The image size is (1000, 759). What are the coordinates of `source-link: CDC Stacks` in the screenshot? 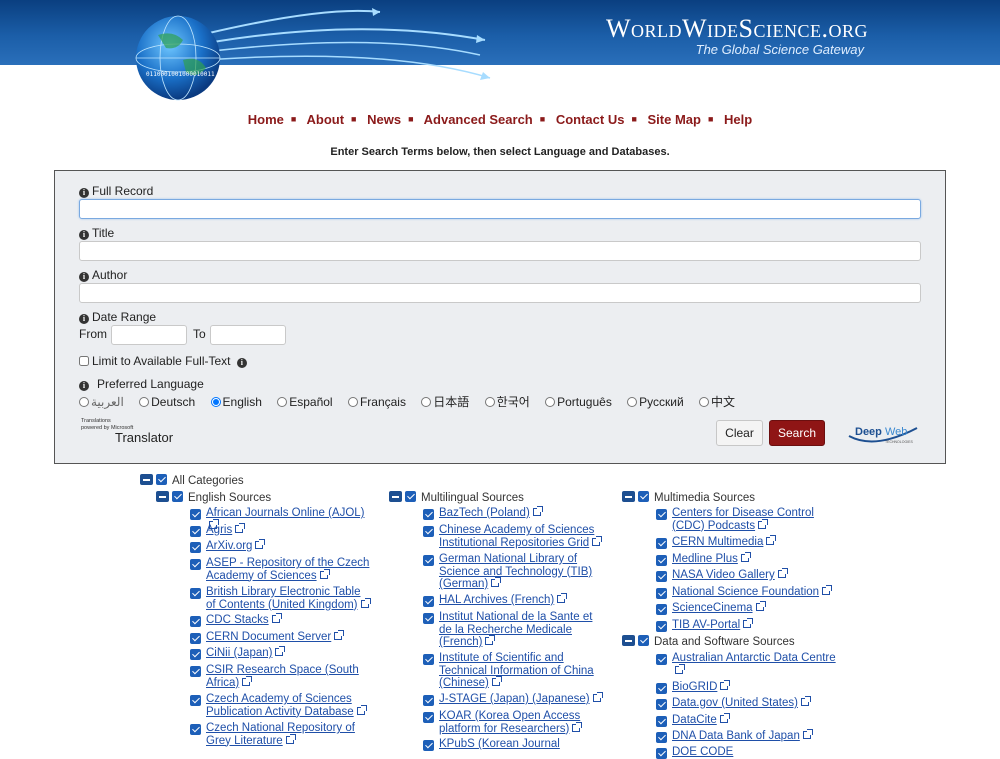 It's located at (288, 620).